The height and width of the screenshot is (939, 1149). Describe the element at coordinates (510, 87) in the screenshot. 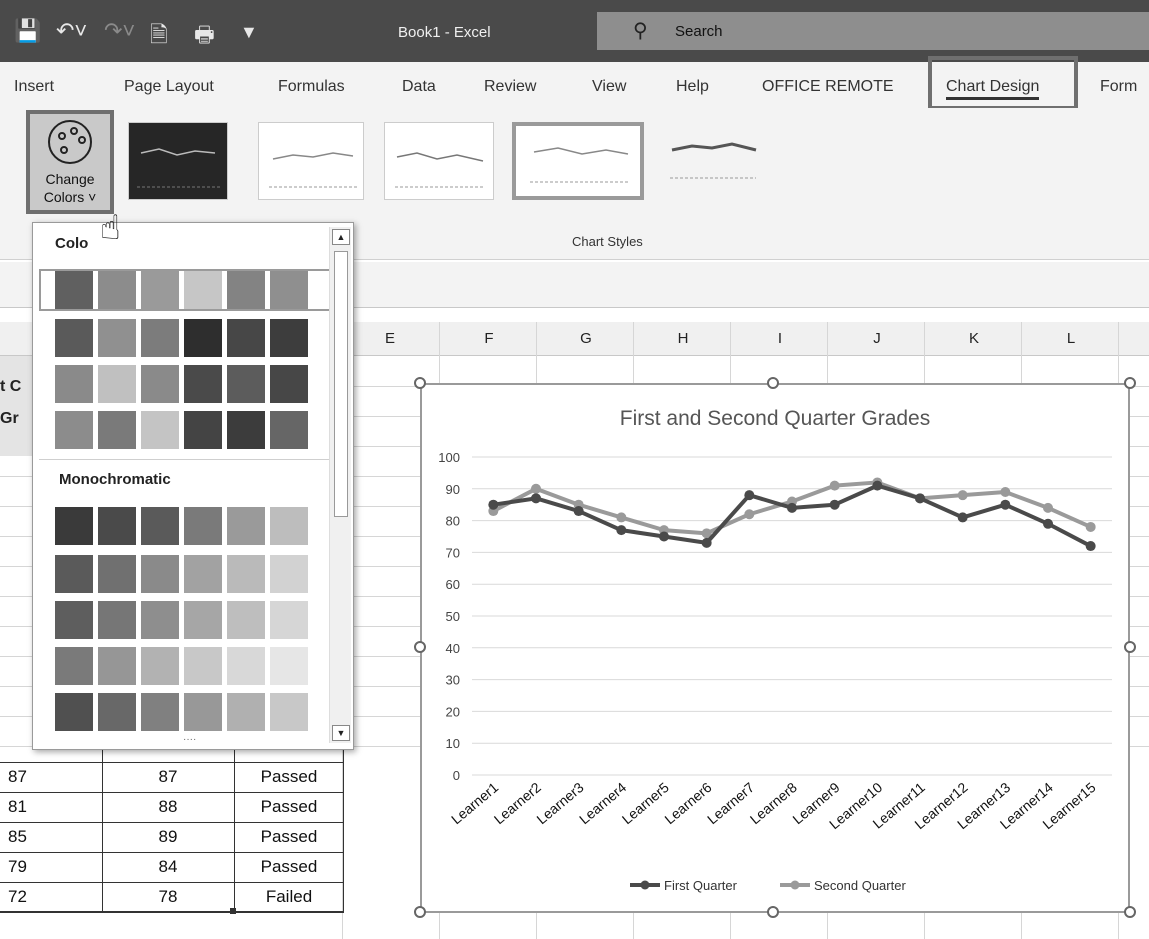

I see `tab-review: Review` at that location.